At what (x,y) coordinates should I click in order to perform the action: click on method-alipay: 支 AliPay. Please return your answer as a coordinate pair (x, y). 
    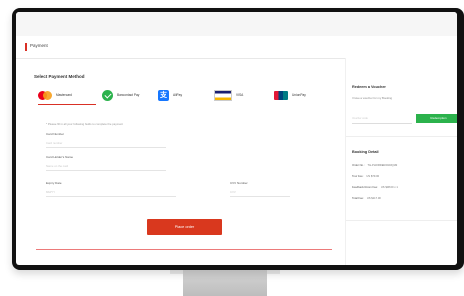
    Looking at the image, I should click on (170, 95).